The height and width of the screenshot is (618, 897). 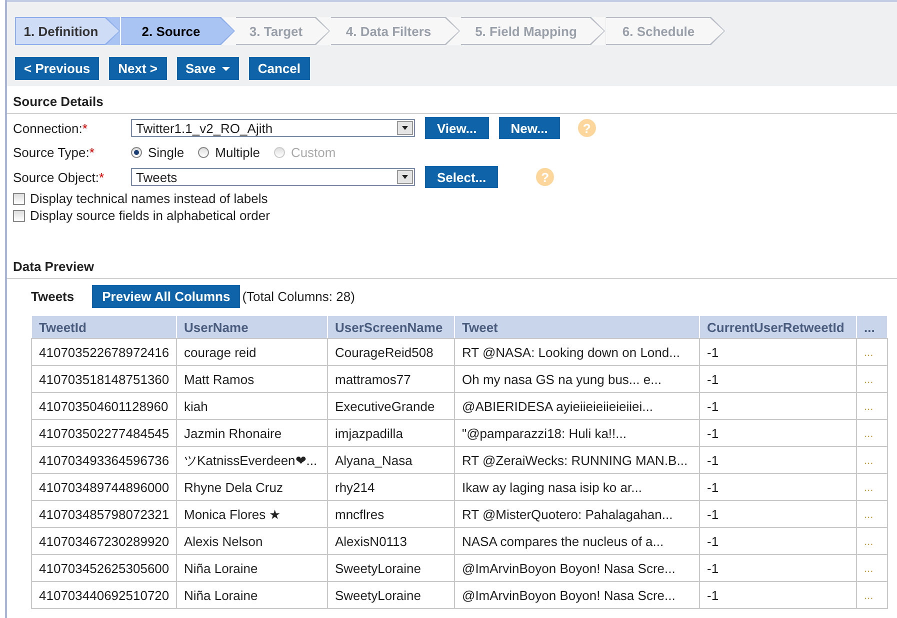 I want to click on table-cell: 410703493364596736, so click(x=104, y=460).